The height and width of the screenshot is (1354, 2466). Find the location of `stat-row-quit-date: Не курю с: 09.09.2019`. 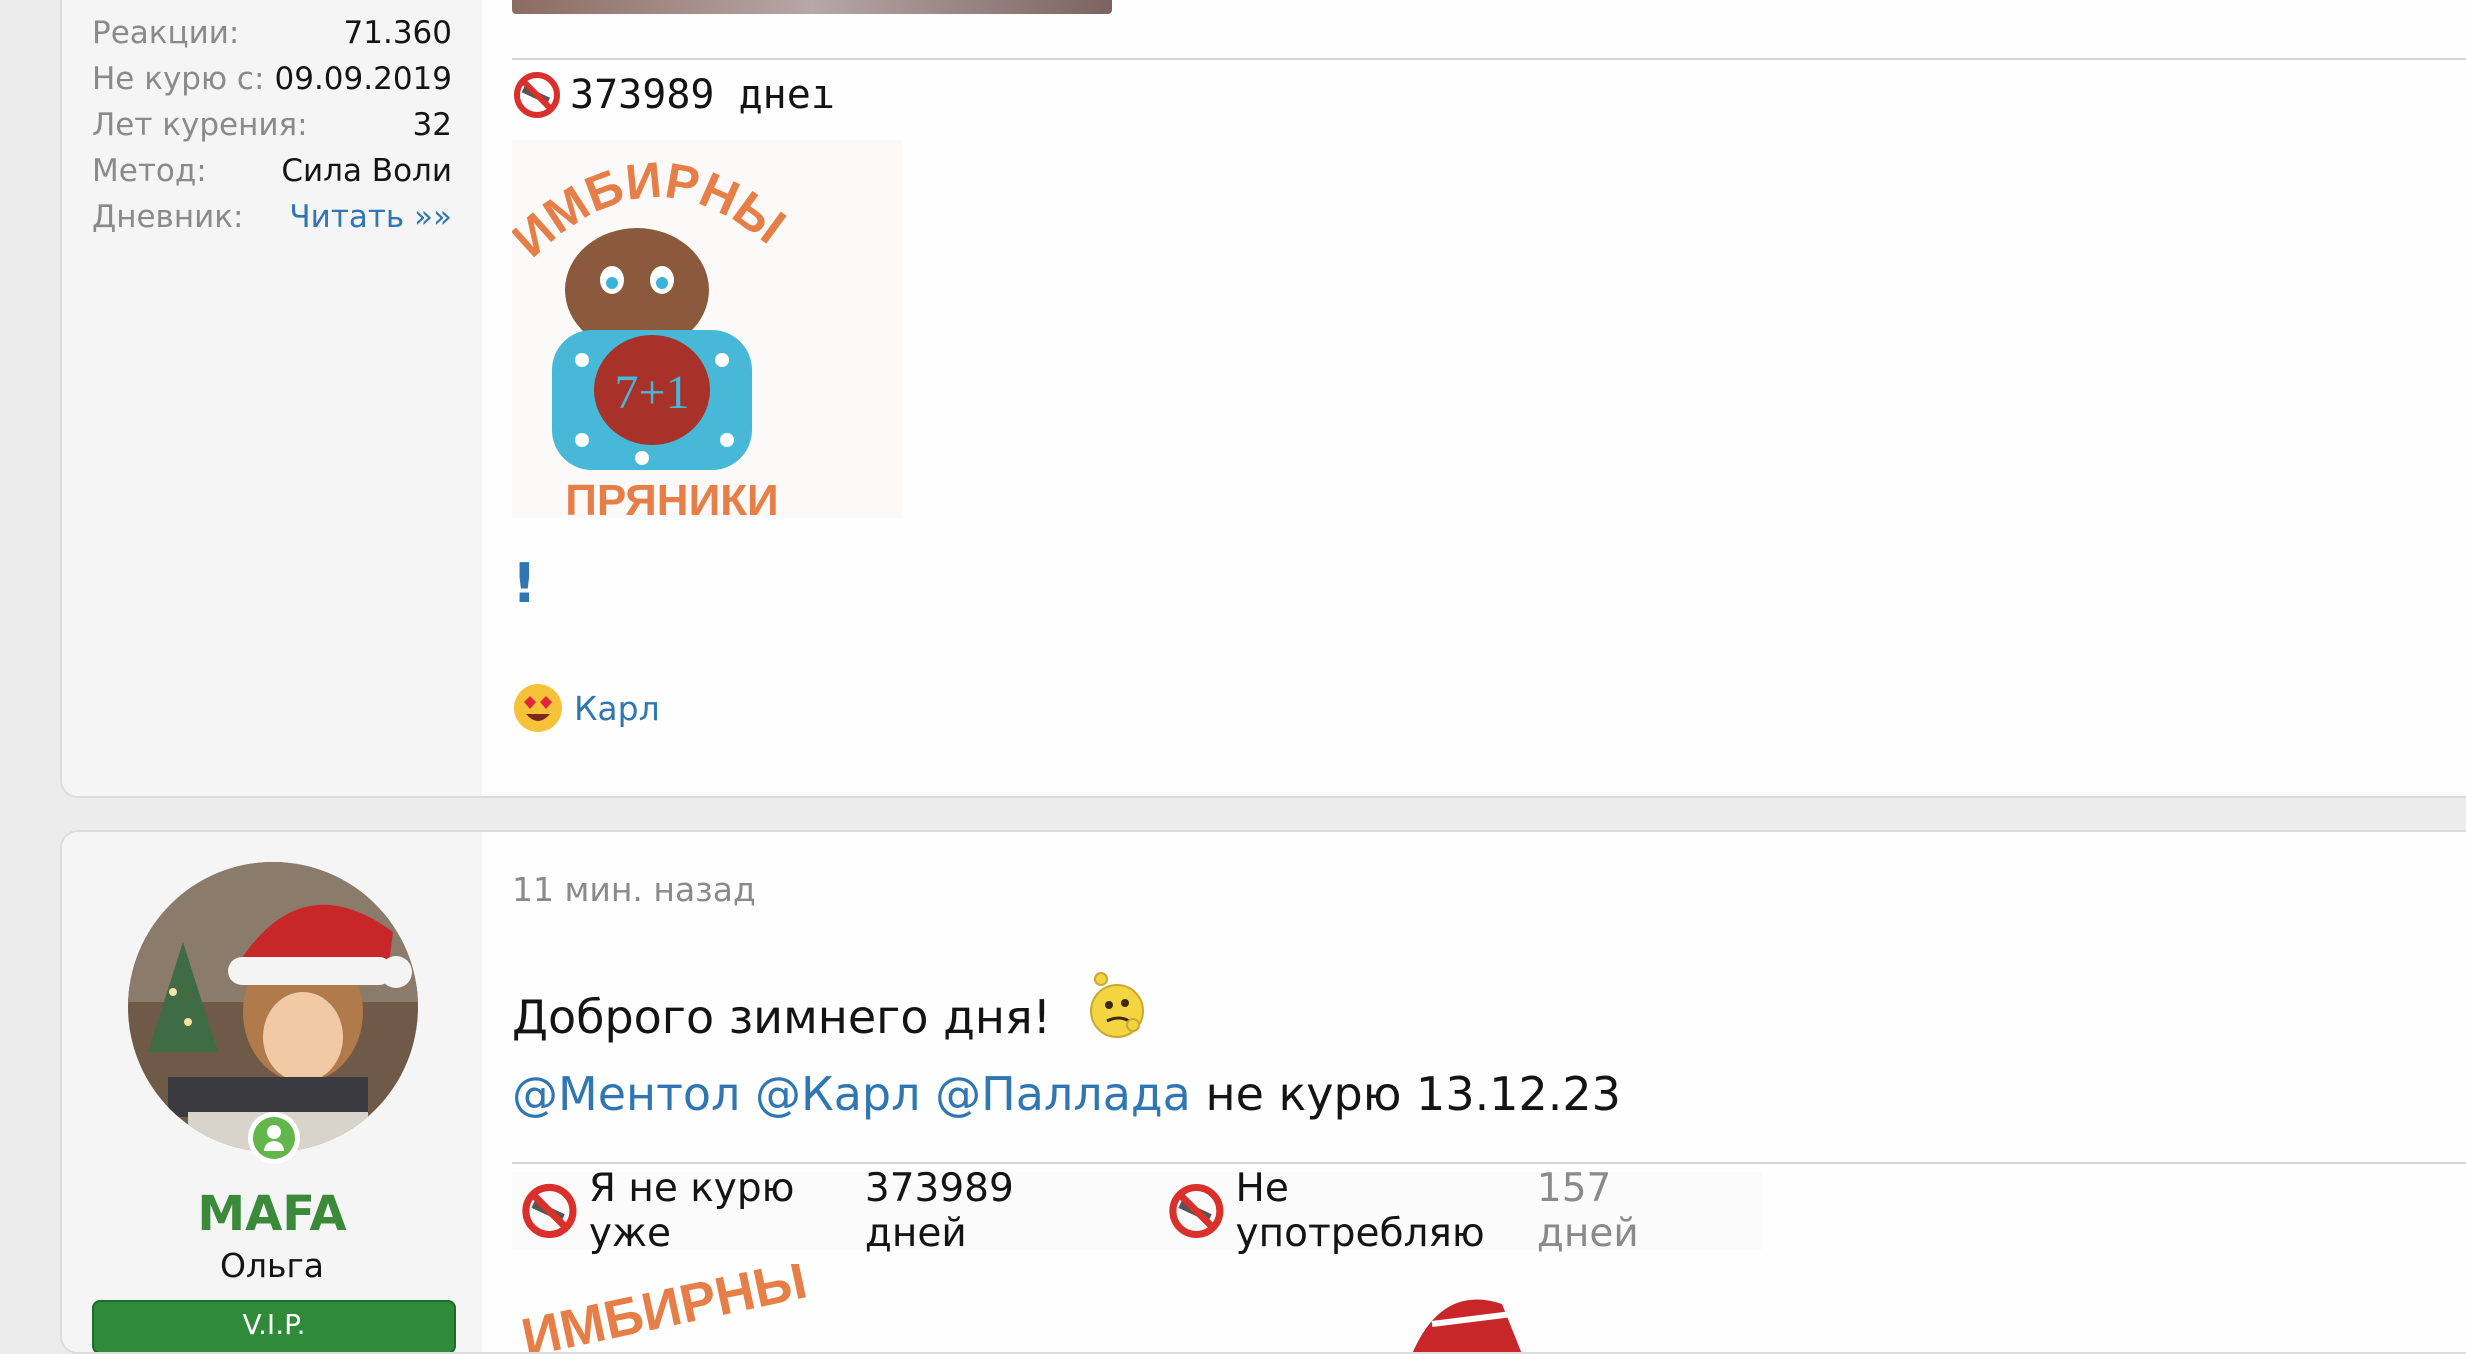

stat-row-quit-date: Не курю с: 09.09.2019 is located at coordinates (272, 79).